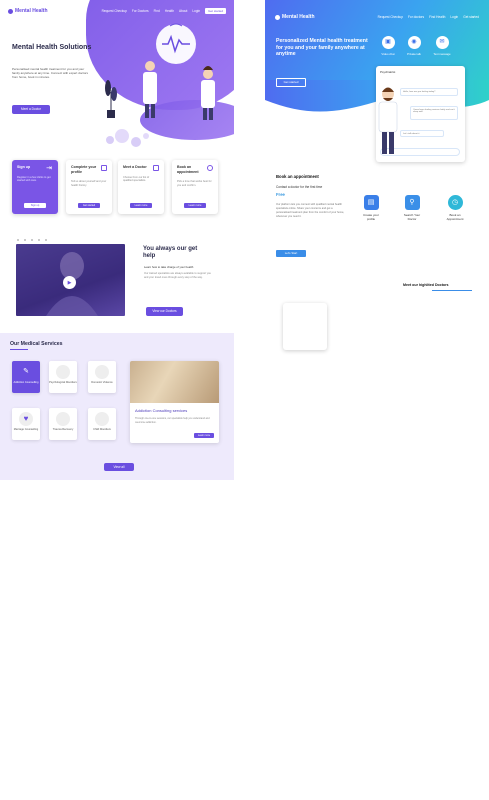 The width and height of the screenshot is (489, 800). I want to click on help-subtitle: Learn how to take charge of your health, so click(169, 267).